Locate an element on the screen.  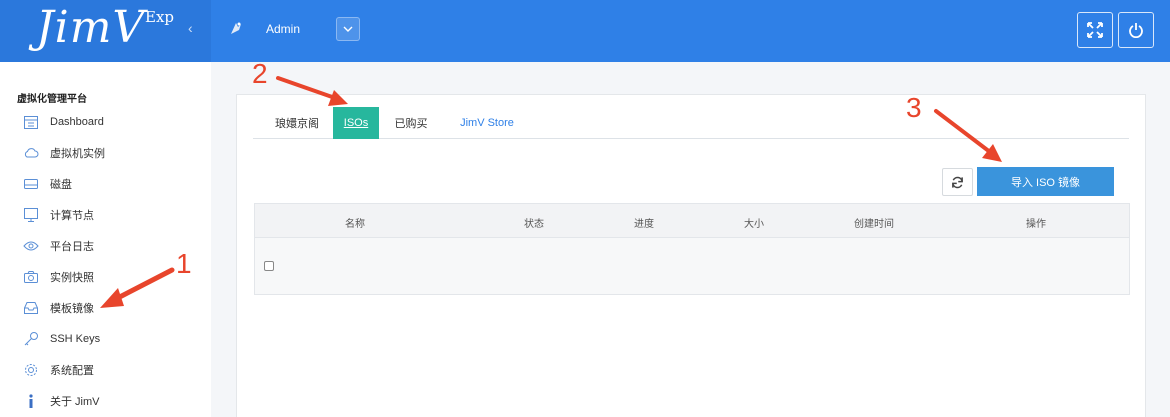
sidebar-item-snapshots: 实例快照 is located at coordinates (58, 277).